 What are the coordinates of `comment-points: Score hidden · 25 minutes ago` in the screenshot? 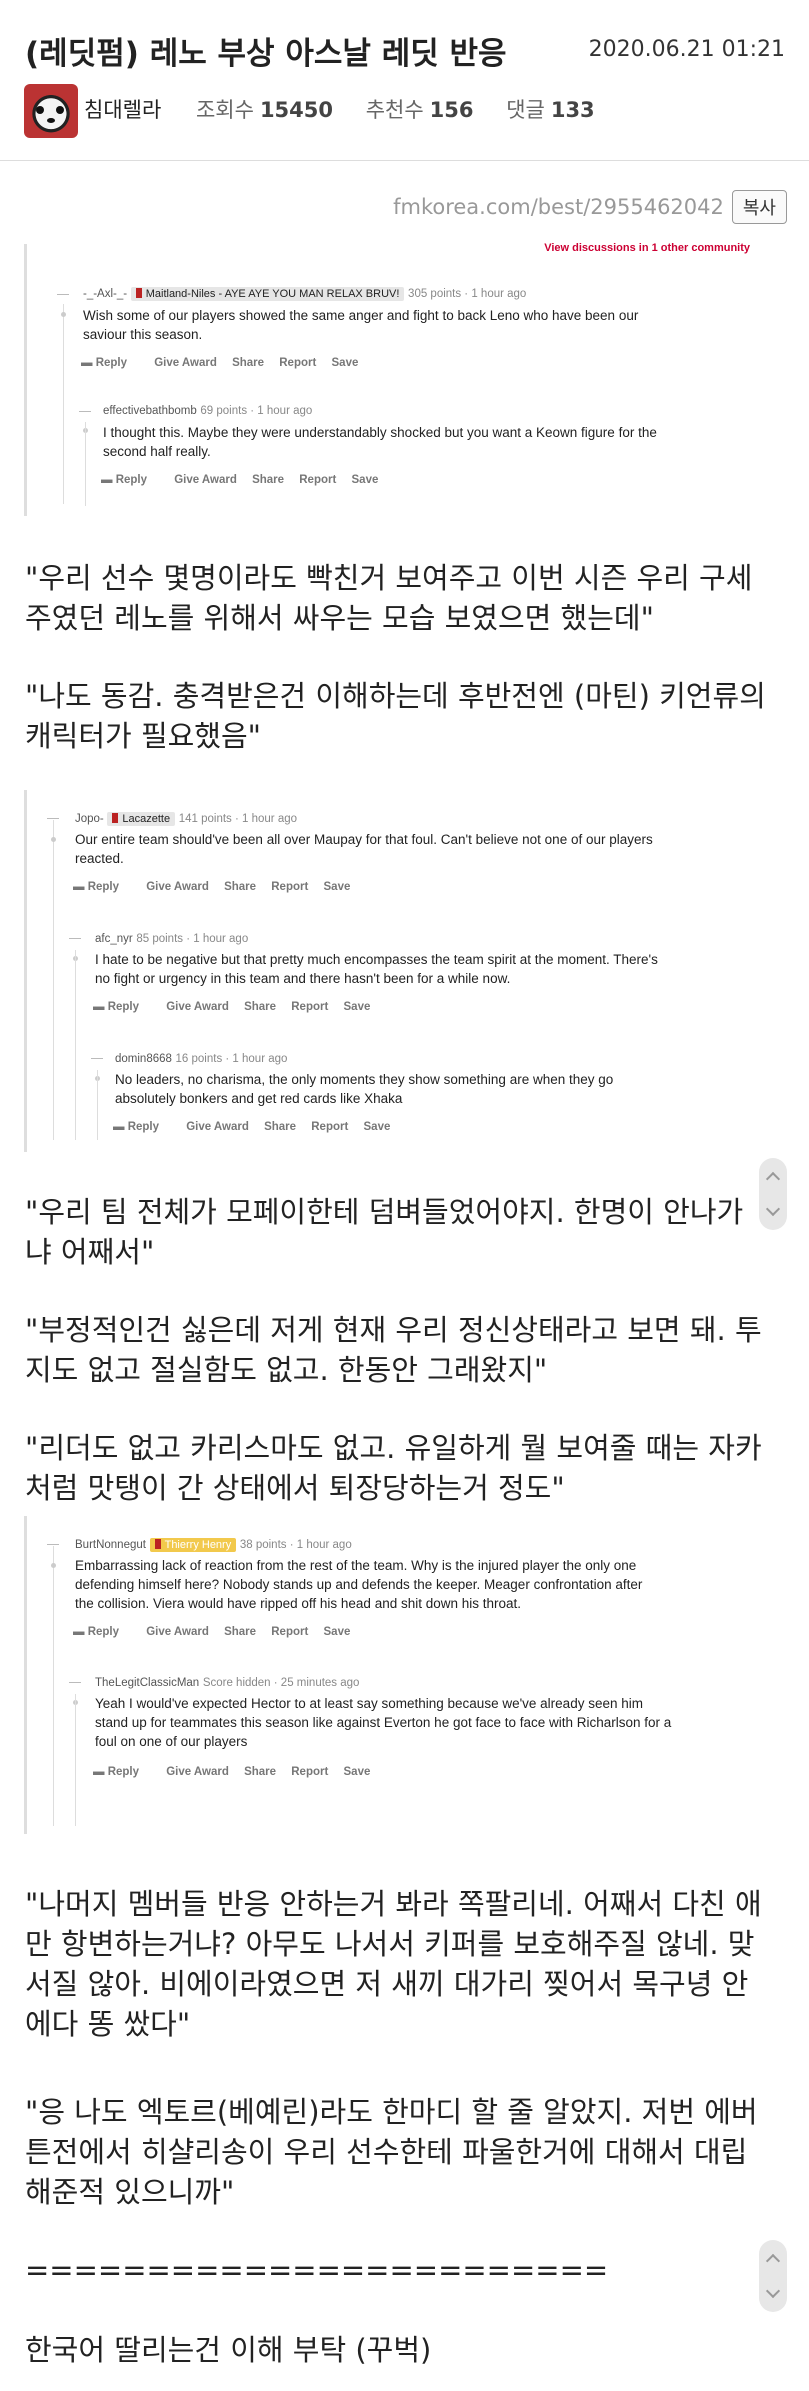 It's located at (281, 1683).